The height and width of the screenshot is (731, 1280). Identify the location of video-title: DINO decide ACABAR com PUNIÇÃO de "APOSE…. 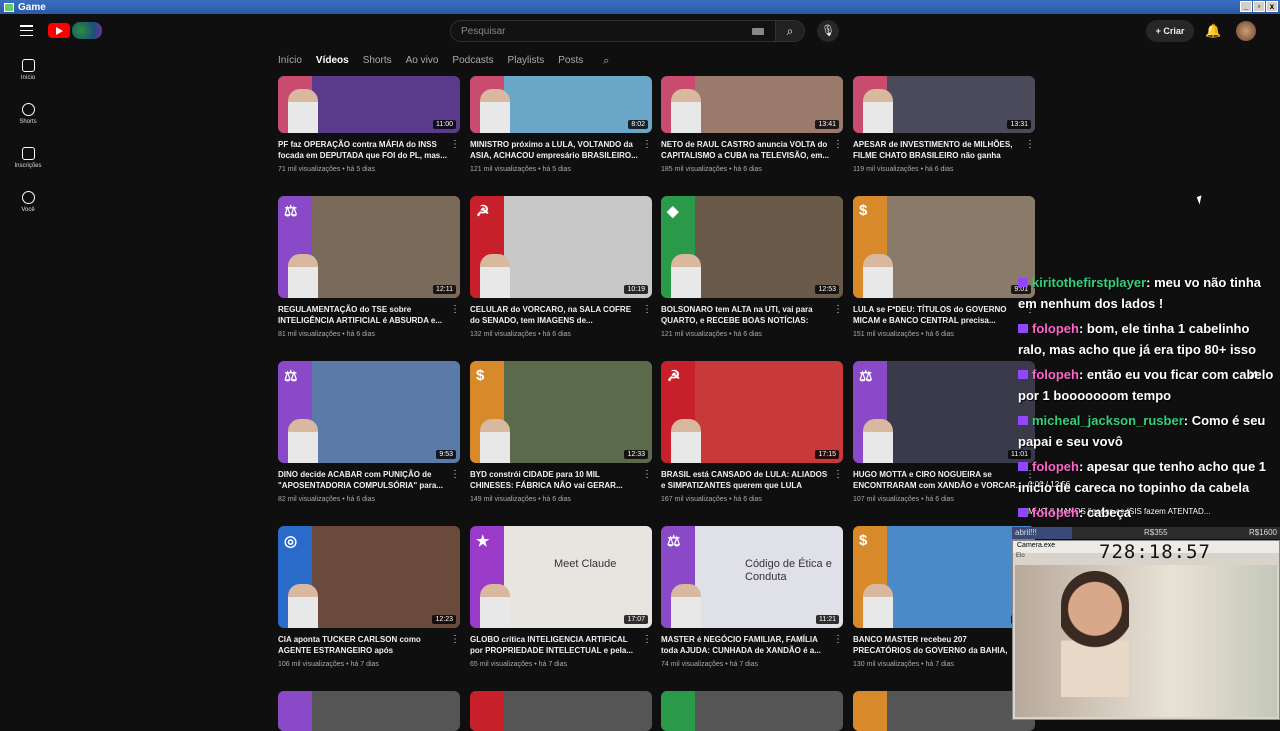
(363, 480).